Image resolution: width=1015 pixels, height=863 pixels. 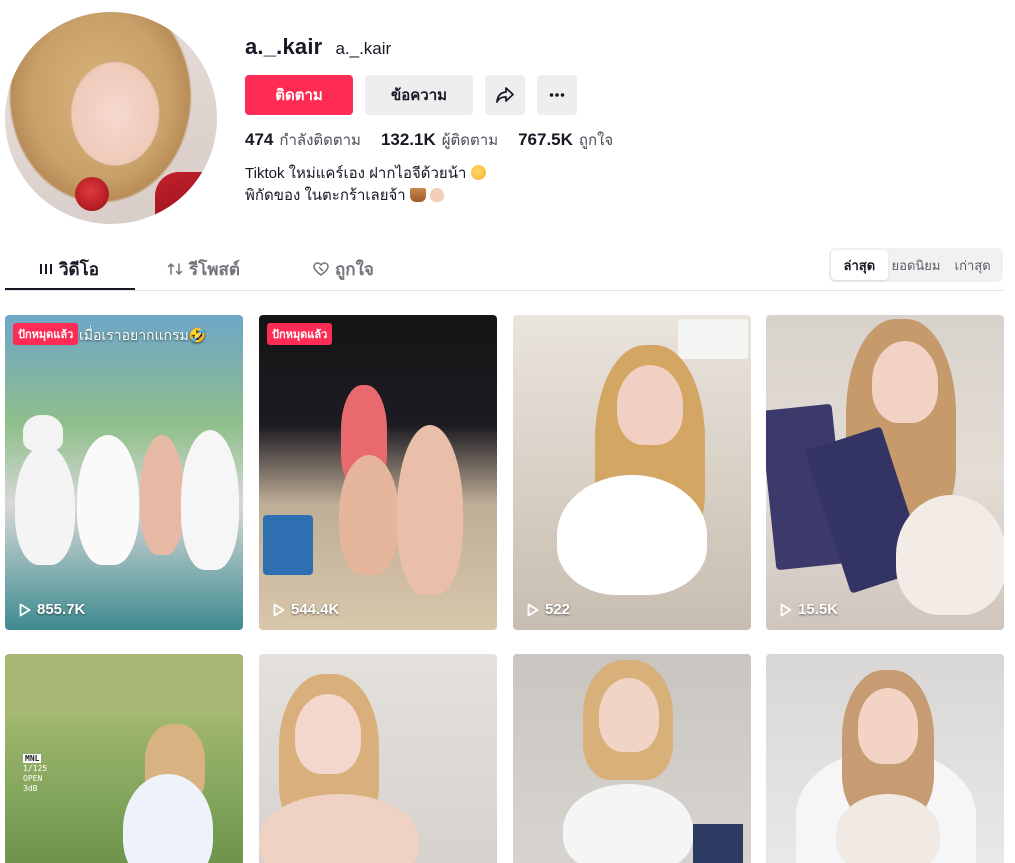 I want to click on profile-avatar, so click(x=111, y=118).